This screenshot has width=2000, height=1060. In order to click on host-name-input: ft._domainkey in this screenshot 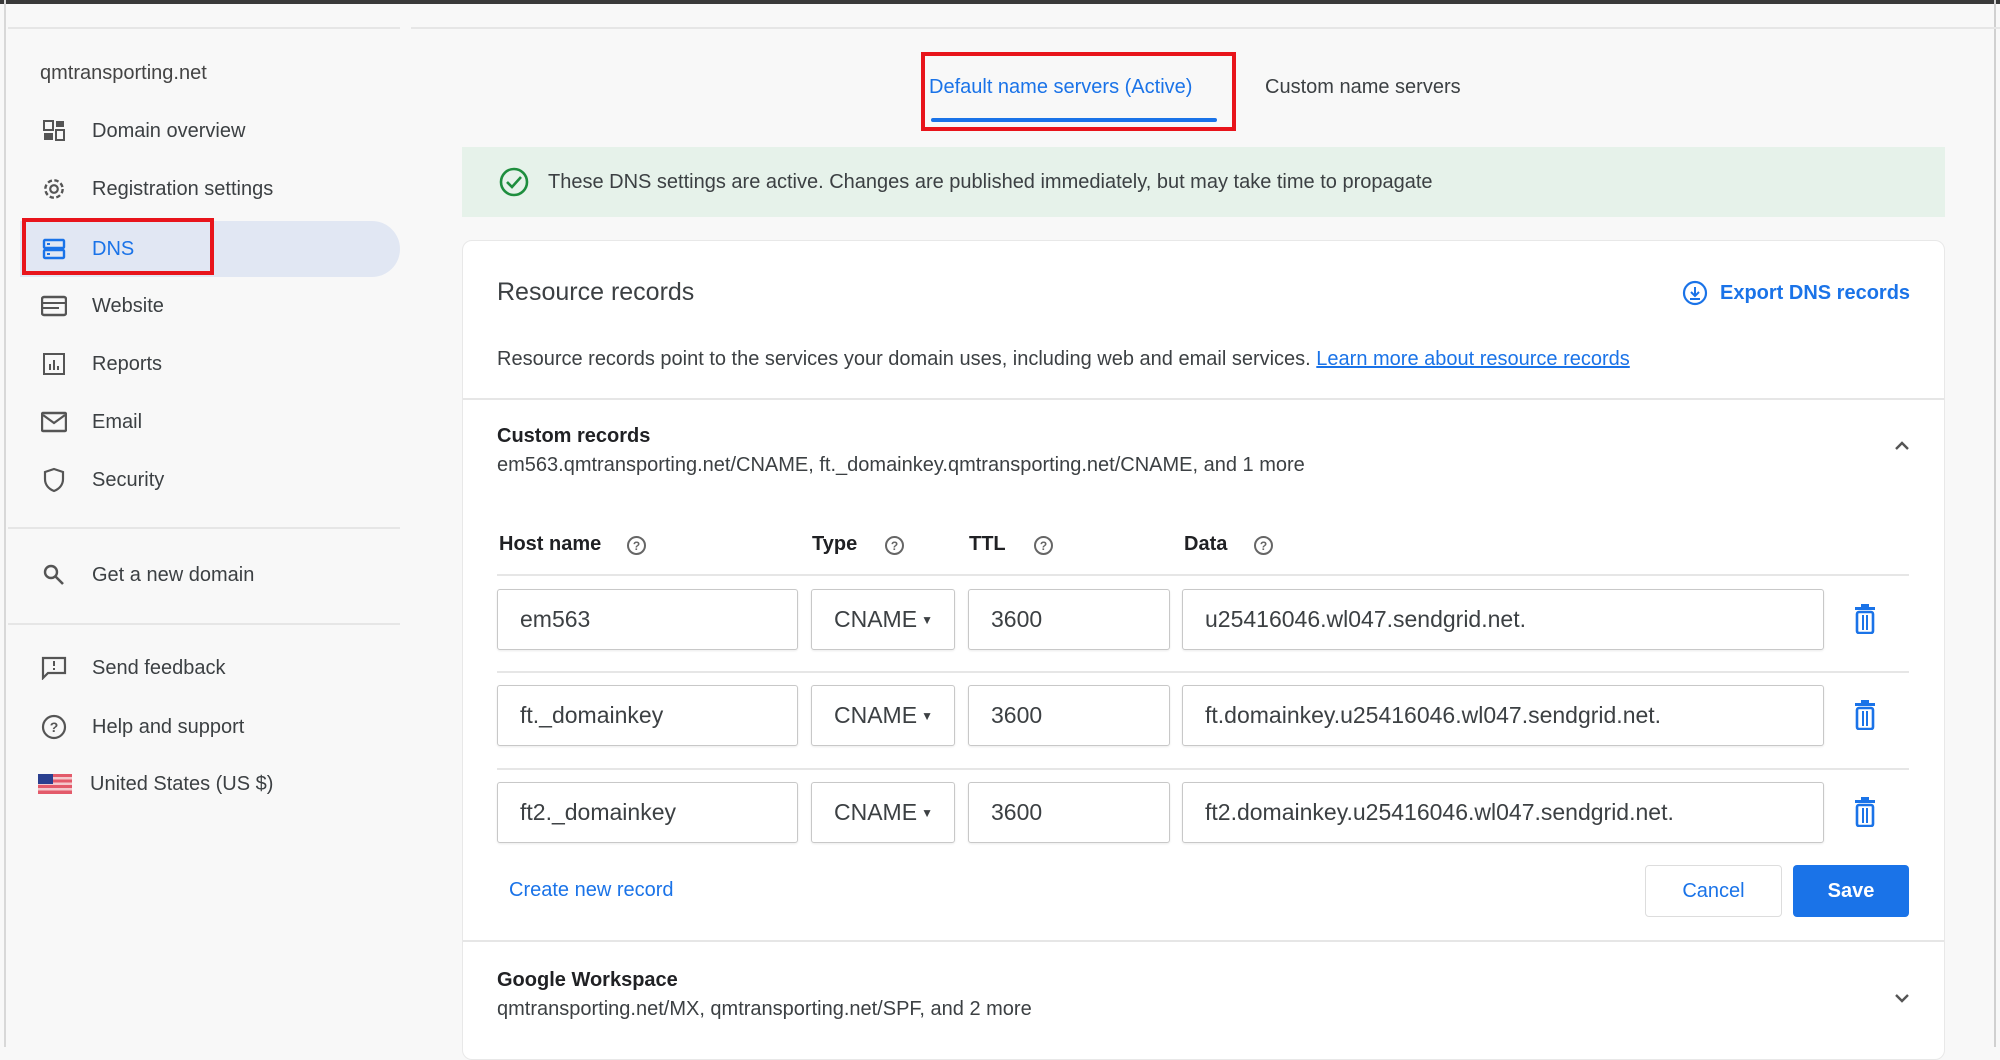, I will do `click(647, 715)`.